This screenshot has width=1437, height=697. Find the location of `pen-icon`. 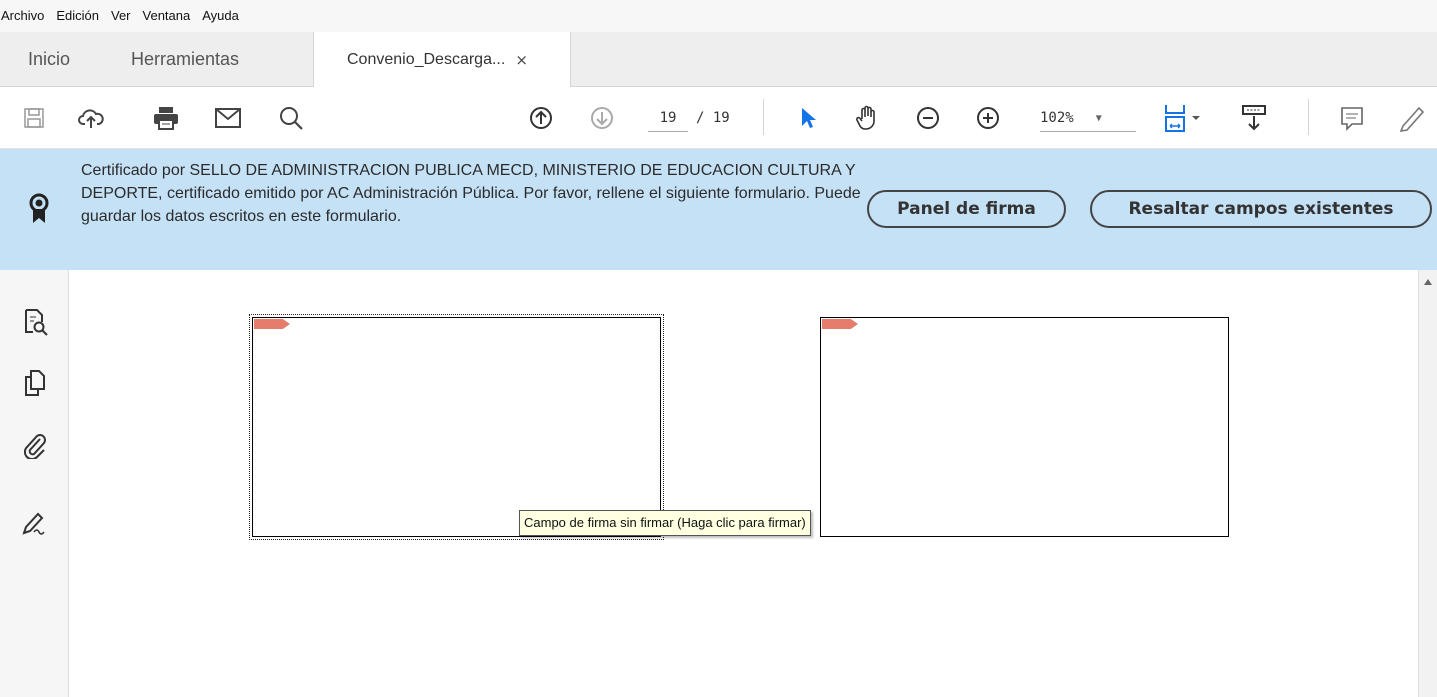

pen-icon is located at coordinates (1412, 118).